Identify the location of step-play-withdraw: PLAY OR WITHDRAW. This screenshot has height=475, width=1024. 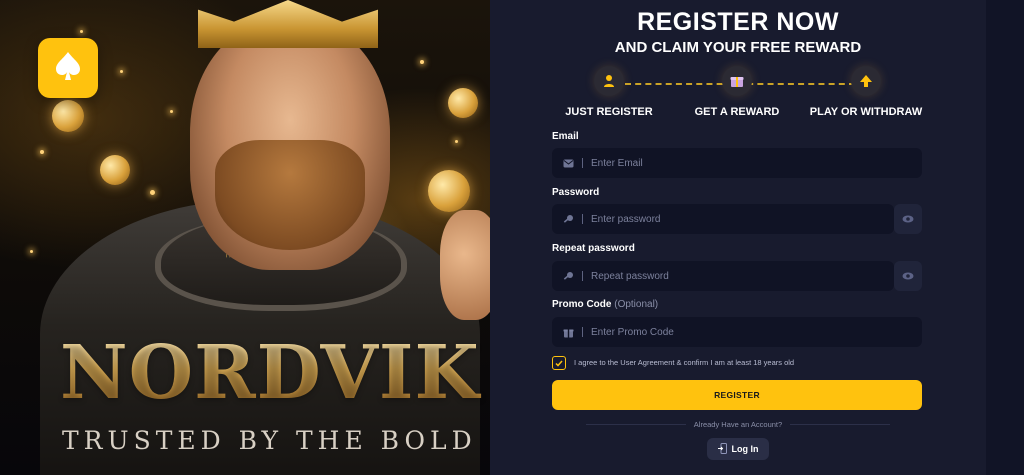
(866, 92).